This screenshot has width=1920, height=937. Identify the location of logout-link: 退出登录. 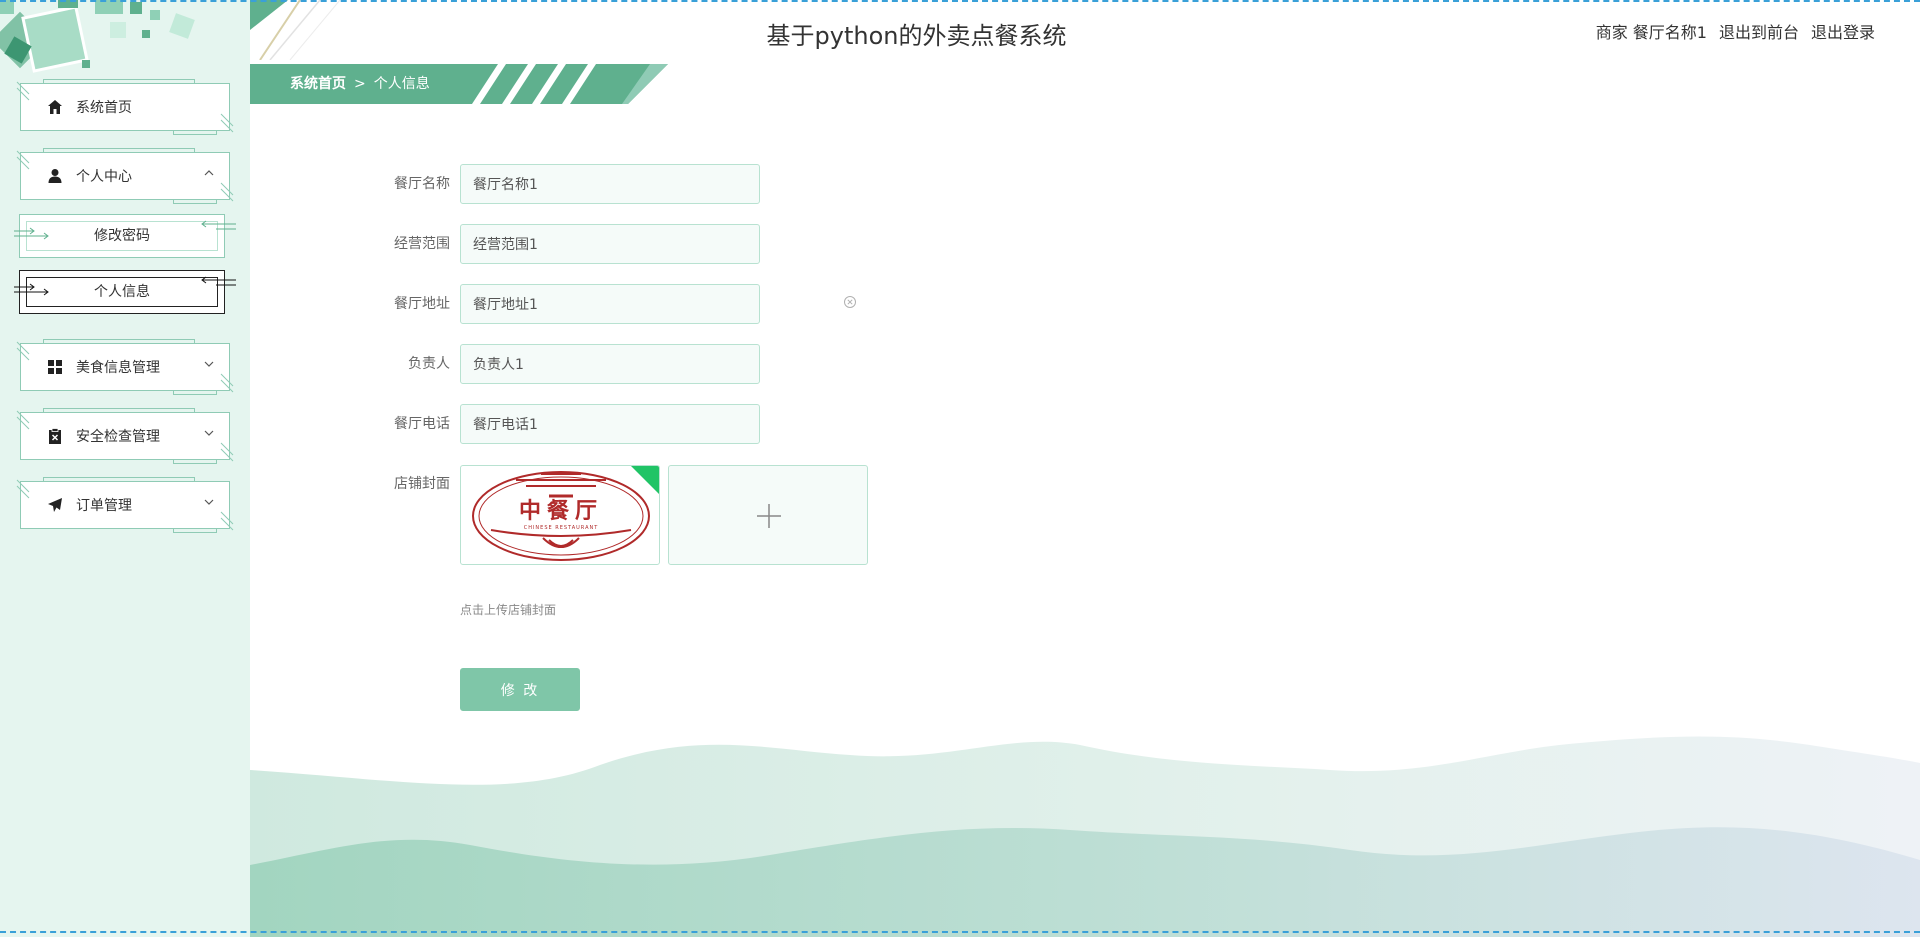
(1843, 31).